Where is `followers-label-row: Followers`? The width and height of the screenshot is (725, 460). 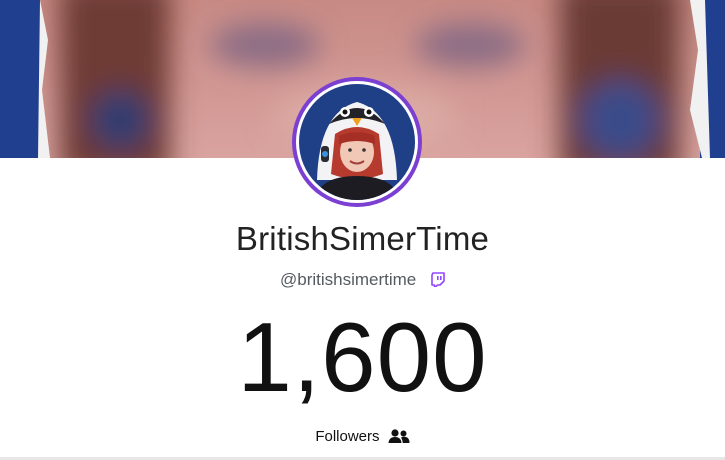 followers-label-row: Followers is located at coordinates (362, 438).